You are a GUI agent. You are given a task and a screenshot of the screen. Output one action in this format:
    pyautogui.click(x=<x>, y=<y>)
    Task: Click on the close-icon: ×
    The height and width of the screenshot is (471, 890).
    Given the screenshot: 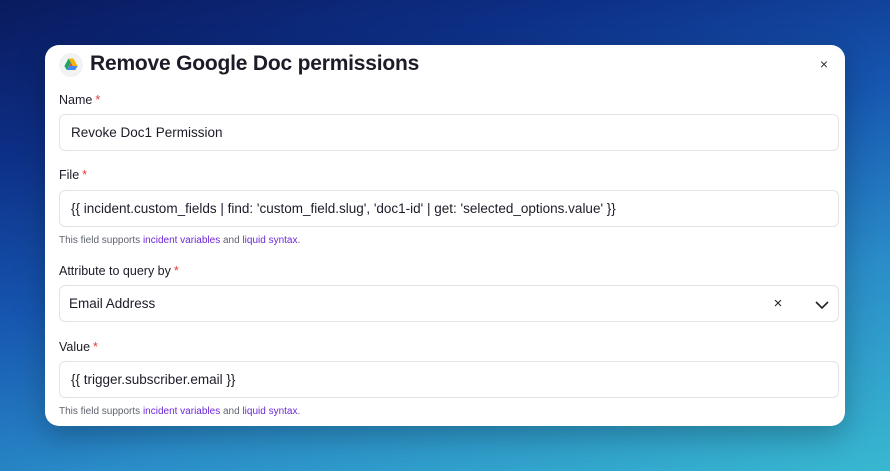 What is the action you would take?
    pyautogui.click(x=824, y=64)
    